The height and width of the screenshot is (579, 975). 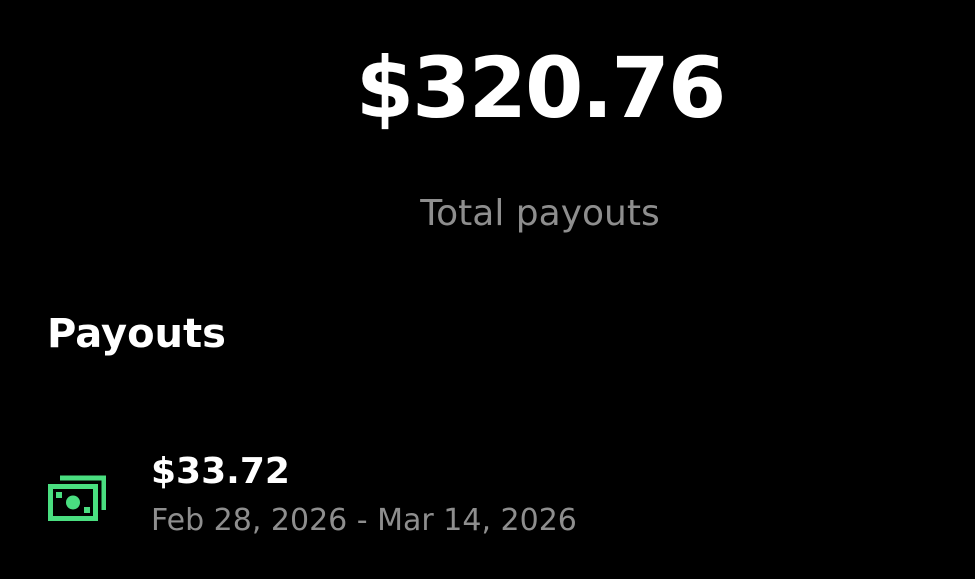 I want to click on payout-date-range: Feb 28, 2026 - Mar 14, 2026, so click(x=364, y=520).